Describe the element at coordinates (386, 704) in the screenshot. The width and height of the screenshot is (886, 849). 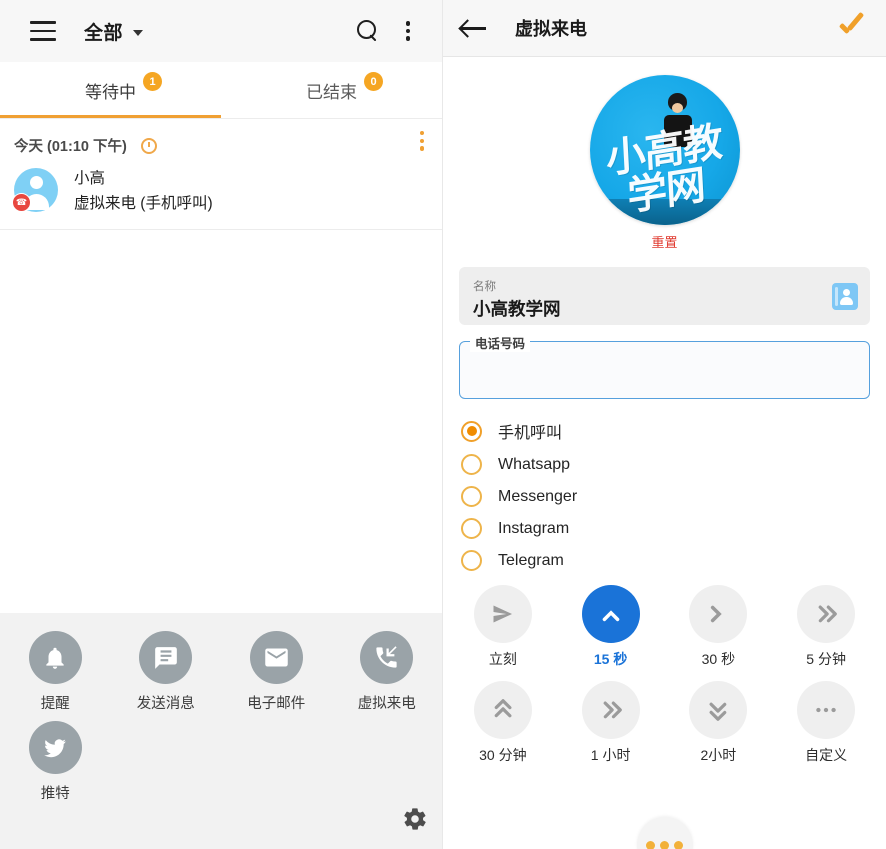
I see `action-fake-call-label: 虚拟来电` at that location.